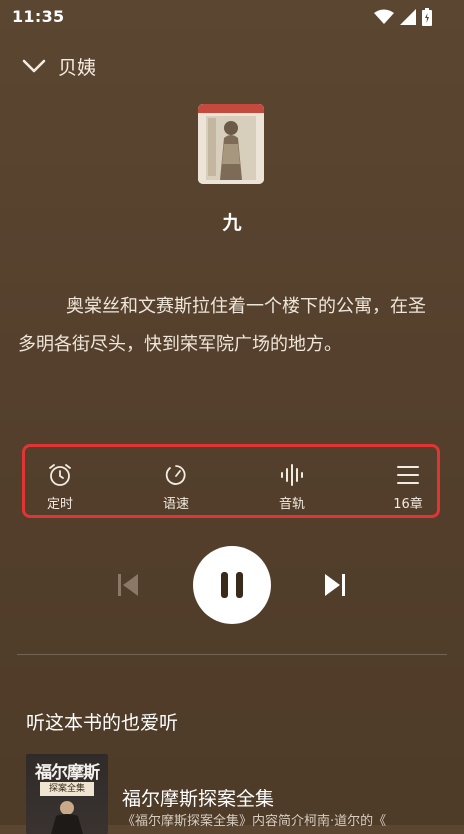  Describe the element at coordinates (408, 475) in the screenshot. I see `chapter-list-icon` at that location.